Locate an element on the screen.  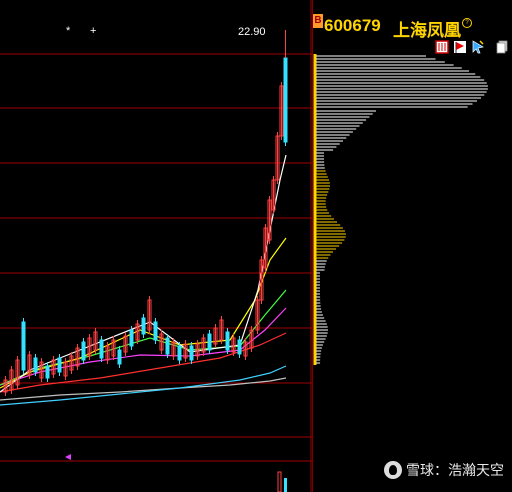
snowball-logo-icon is located at coordinates (393, 470).